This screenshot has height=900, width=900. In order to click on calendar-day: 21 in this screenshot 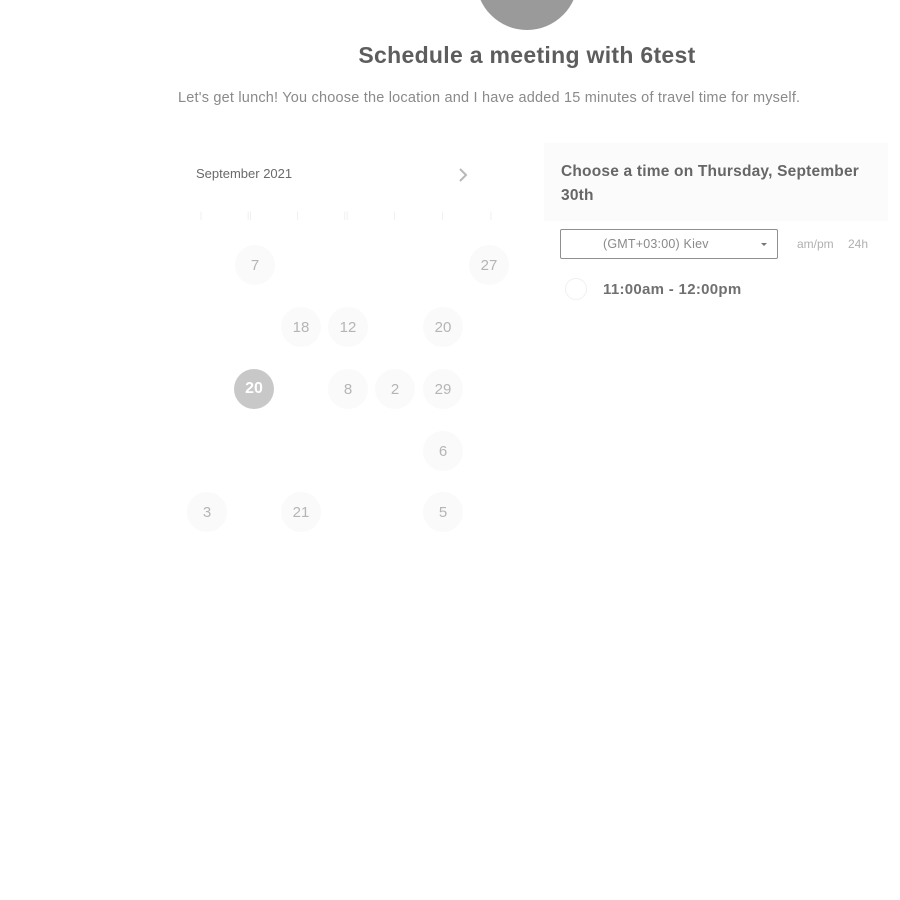, I will do `click(301, 512)`.